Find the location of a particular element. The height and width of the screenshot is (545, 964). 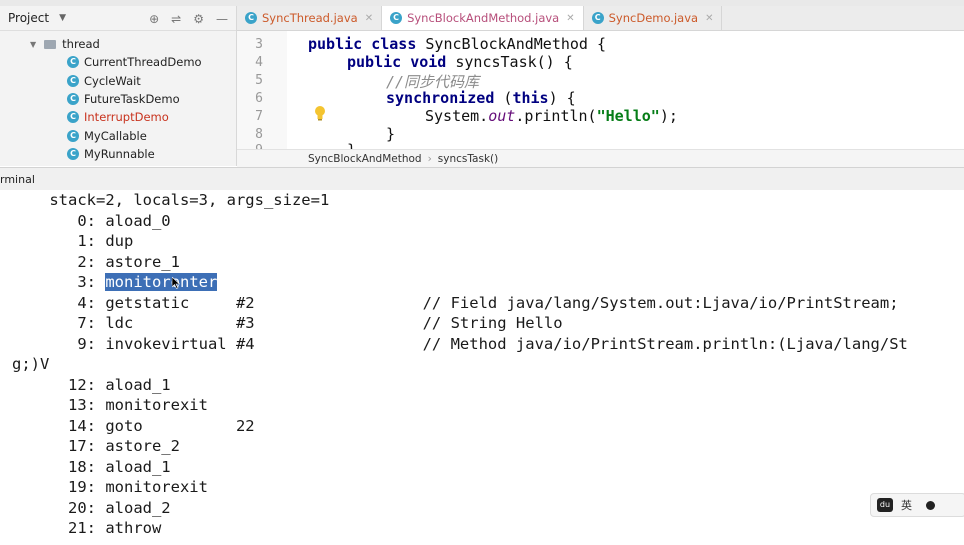

breadcrumb-class: SyncBlockAndMethod is located at coordinates (365, 159).